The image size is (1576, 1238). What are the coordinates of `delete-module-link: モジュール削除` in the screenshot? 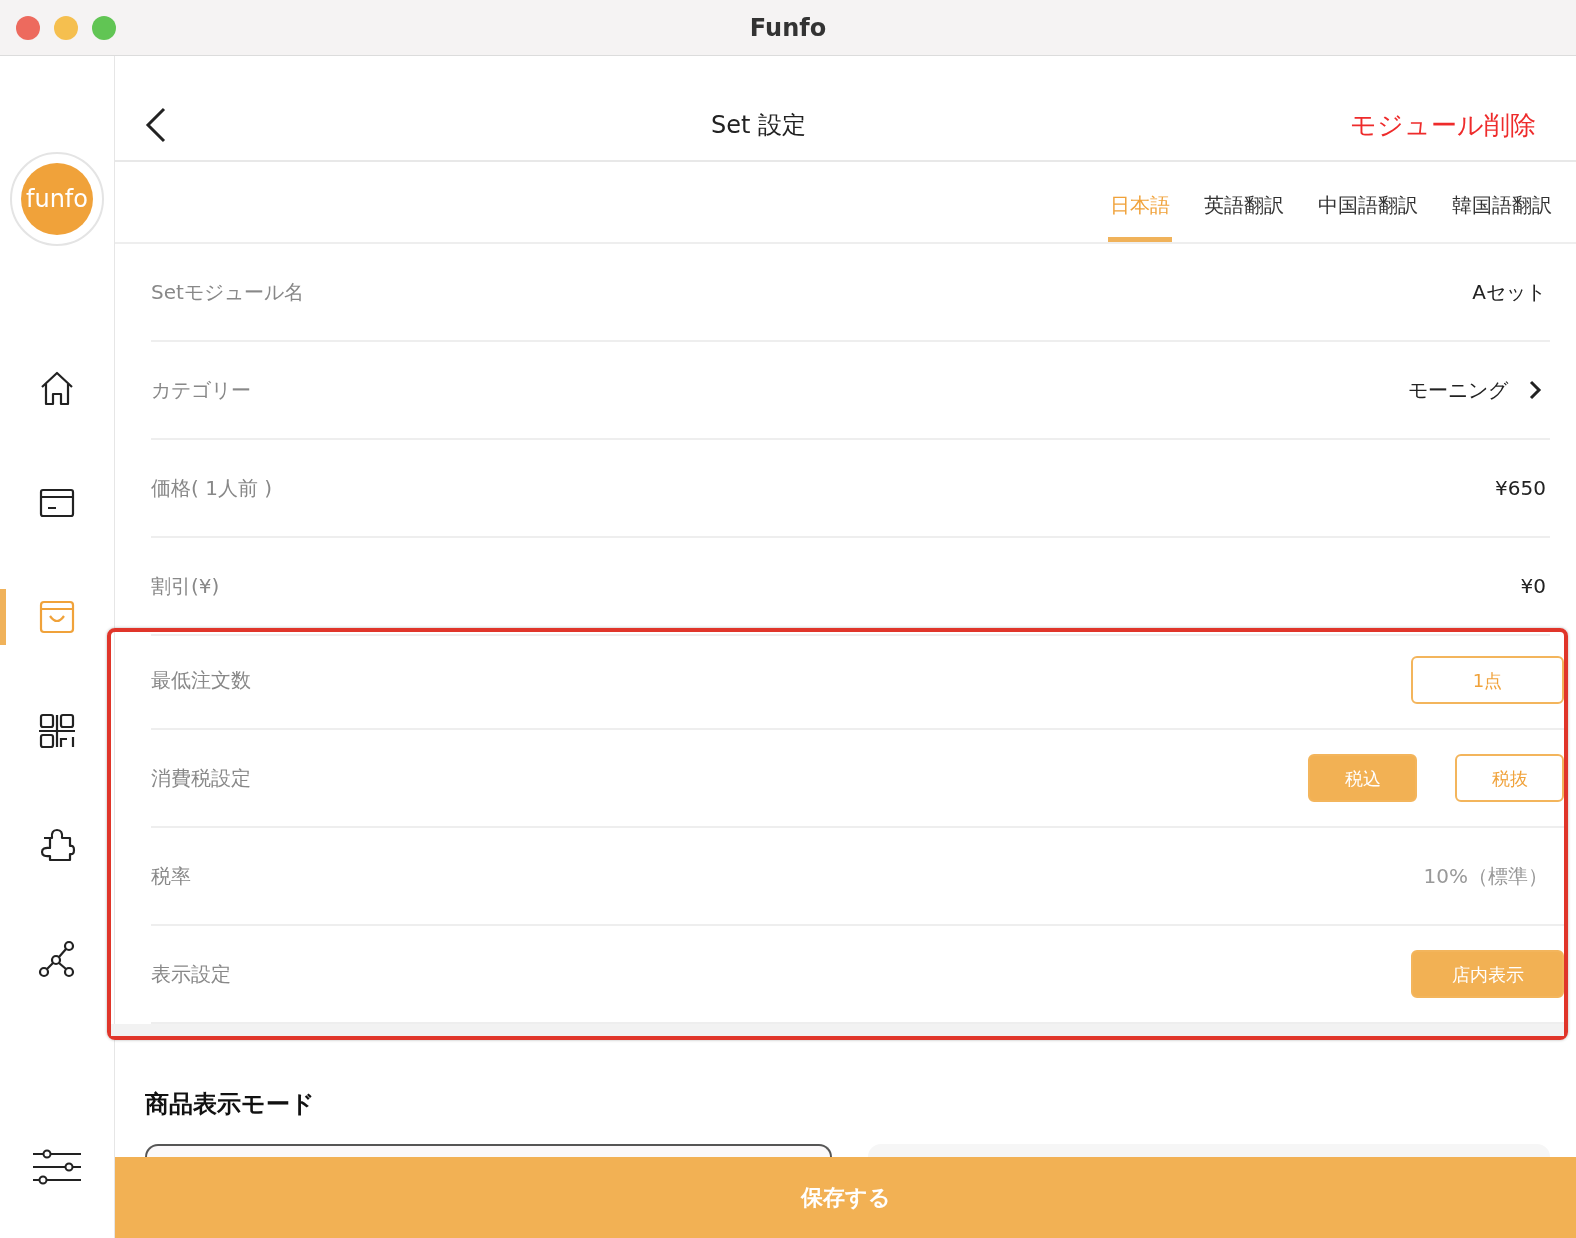 It's located at (1443, 125).